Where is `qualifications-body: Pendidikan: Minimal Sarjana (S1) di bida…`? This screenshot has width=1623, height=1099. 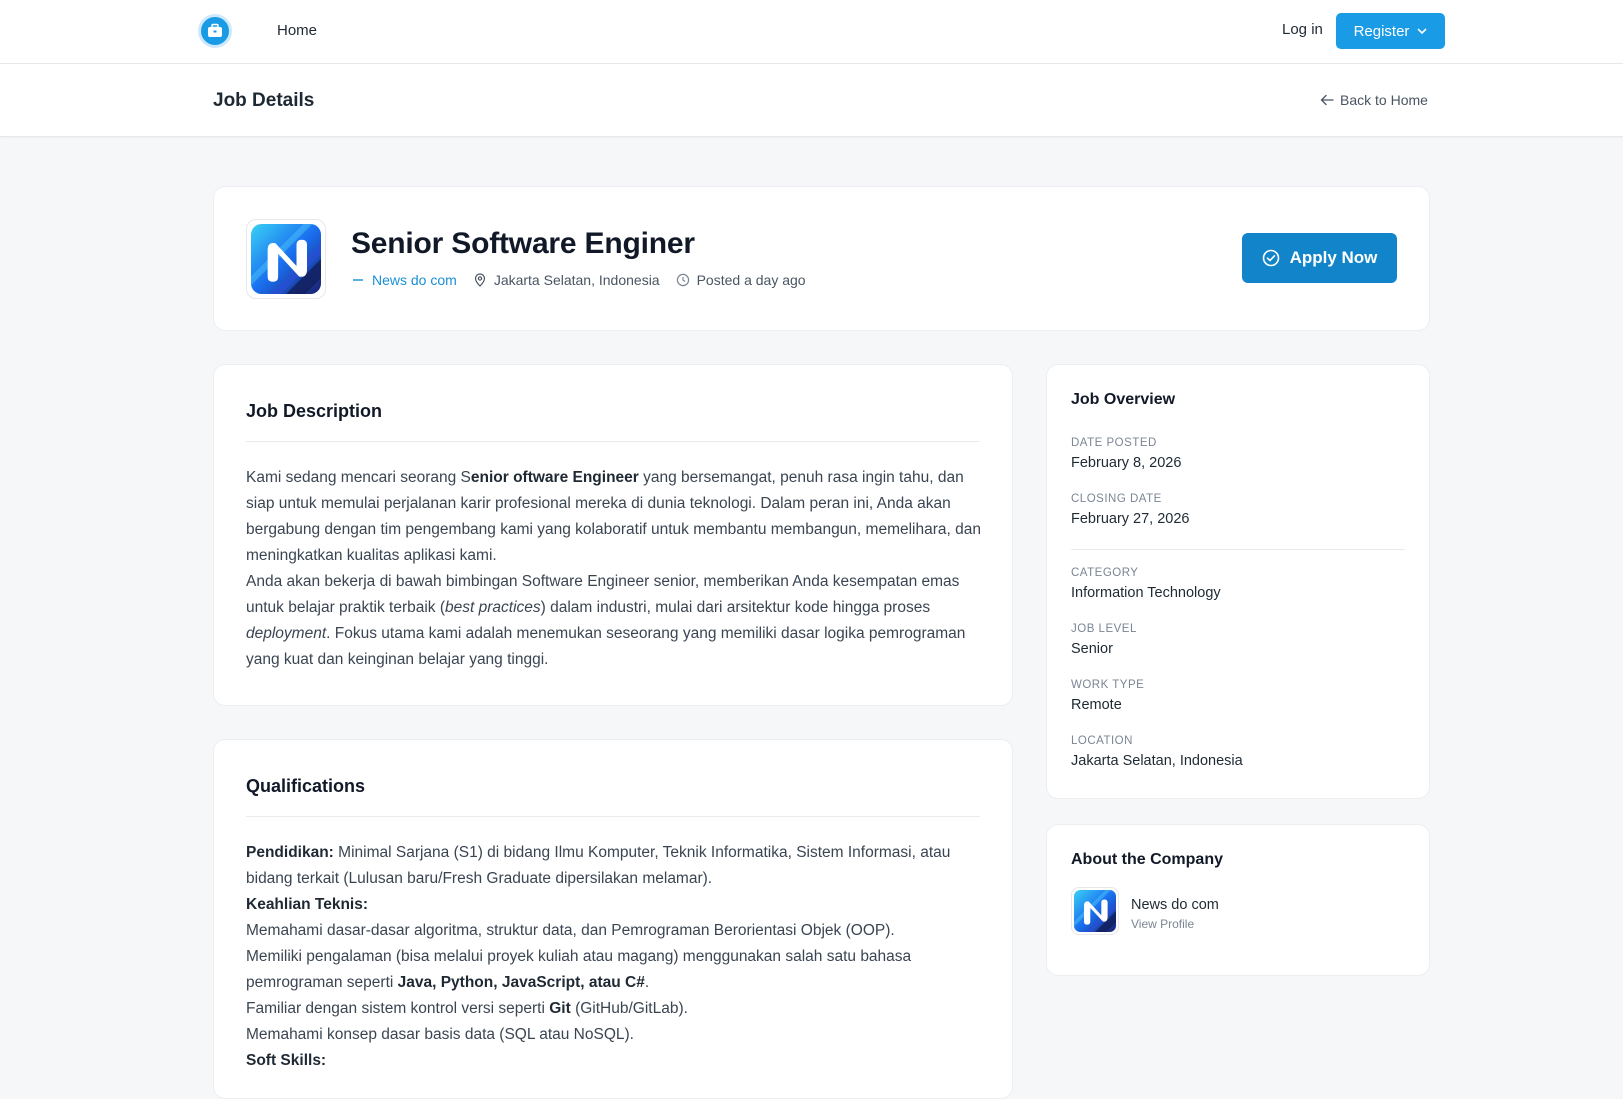 qualifications-body: Pendidikan: Minimal Sarjana (S1) di bida… is located at coordinates (614, 957).